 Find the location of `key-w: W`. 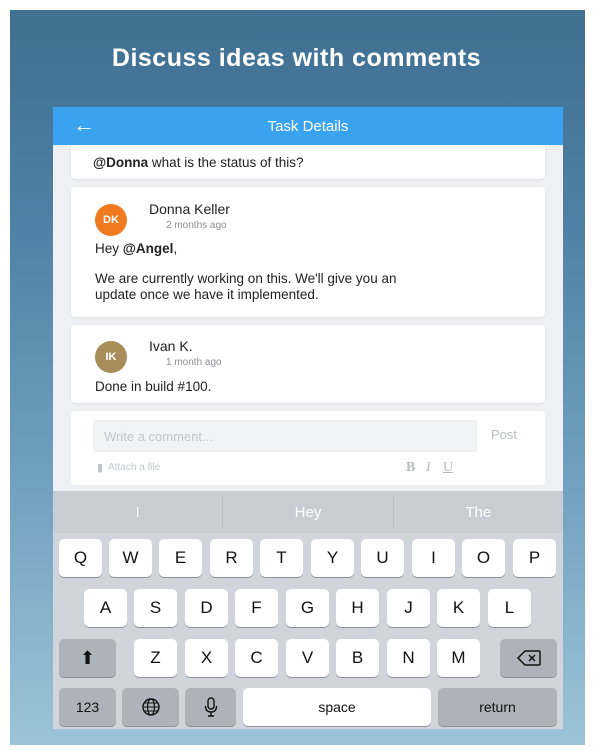

key-w: W is located at coordinates (130, 558).